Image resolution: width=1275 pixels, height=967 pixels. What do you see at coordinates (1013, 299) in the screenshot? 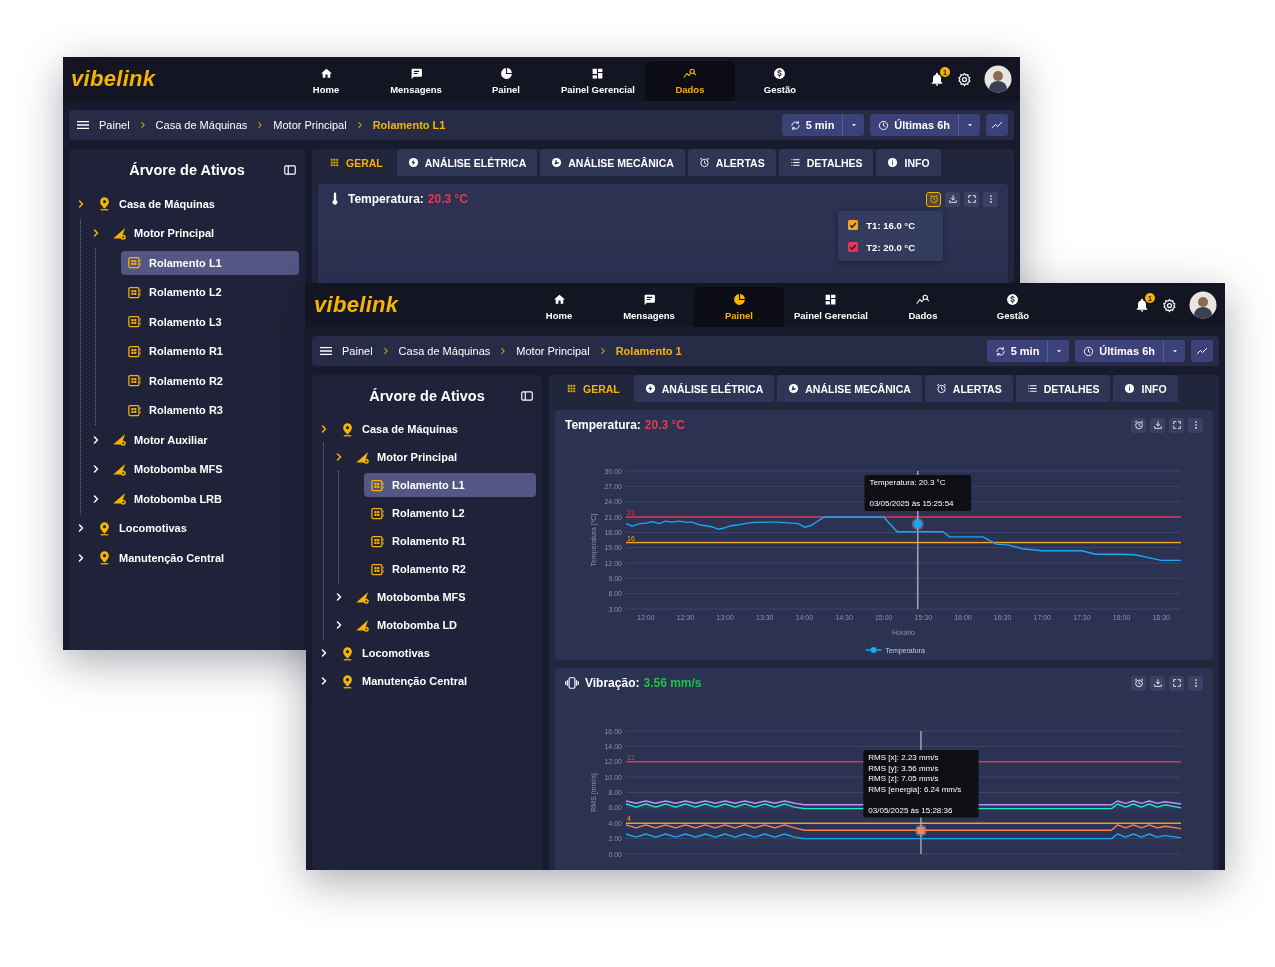
I see `dollar-icon` at bounding box center [1013, 299].